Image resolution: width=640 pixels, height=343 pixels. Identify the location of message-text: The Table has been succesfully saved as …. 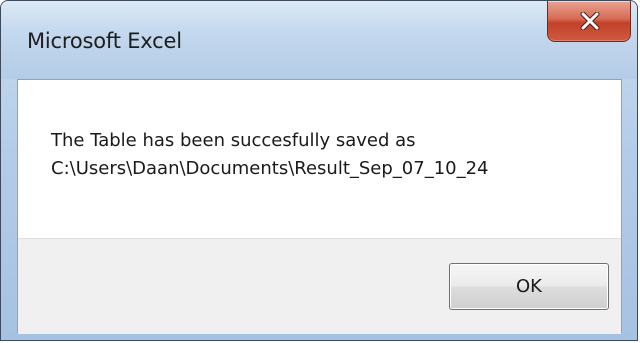
(270, 155).